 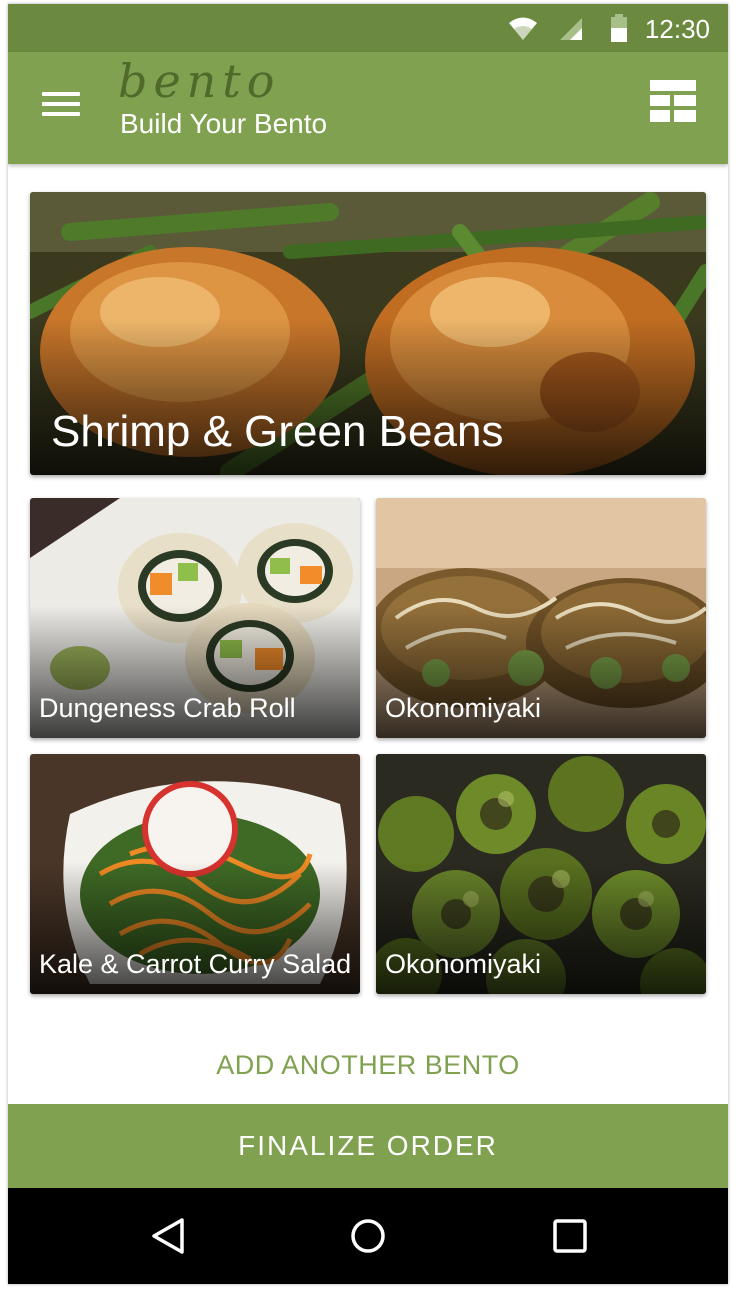 I want to click on bento-grid-icon, so click(x=673, y=103).